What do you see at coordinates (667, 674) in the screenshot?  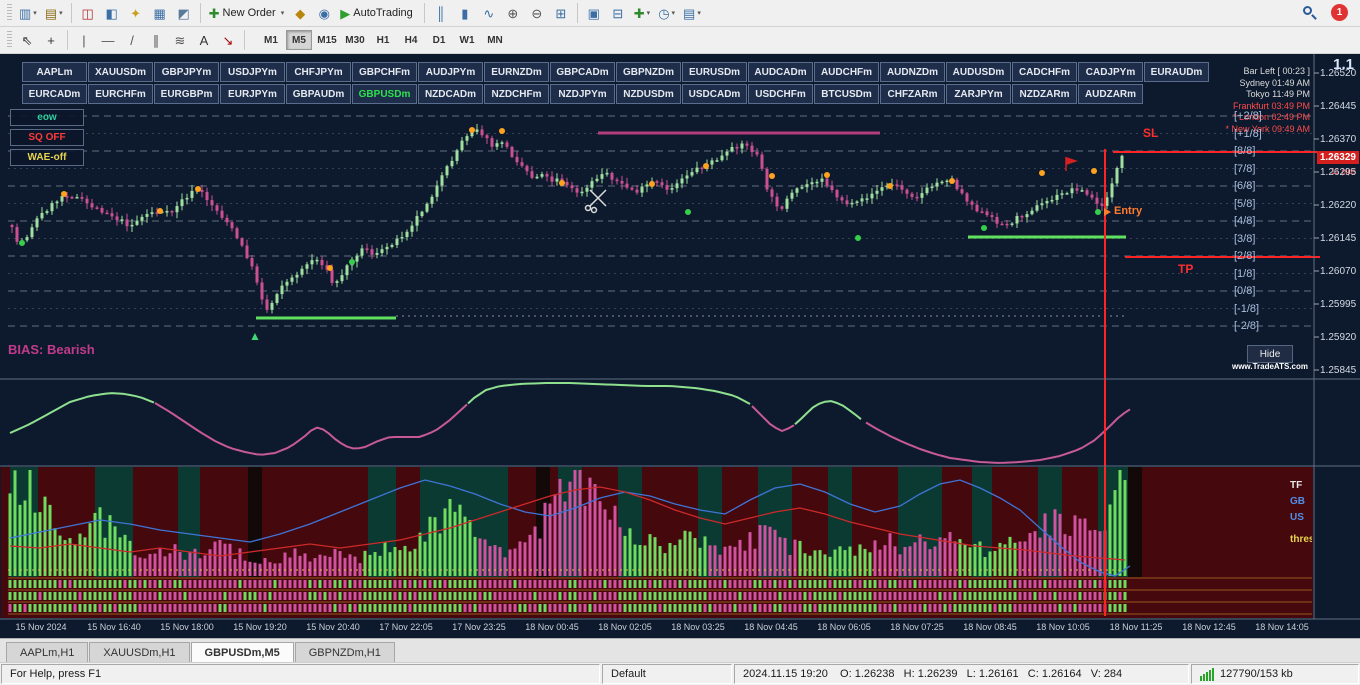 I see `status-profile: Default` at bounding box center [667, 674].